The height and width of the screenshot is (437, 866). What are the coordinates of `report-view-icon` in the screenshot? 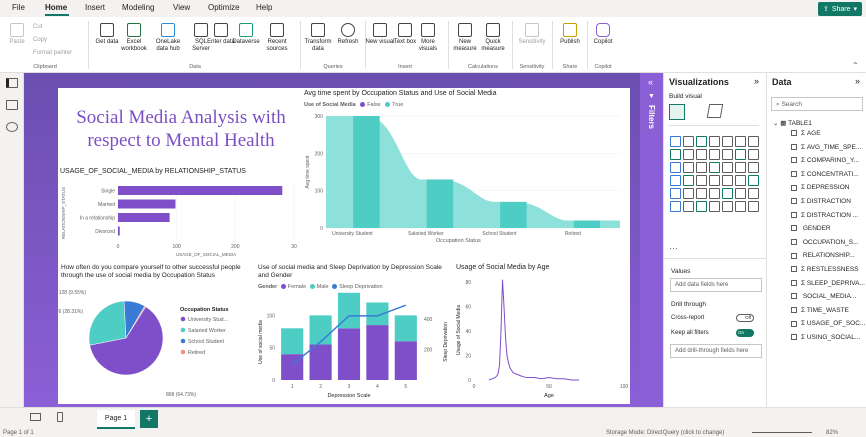 It's located at (12, 83).